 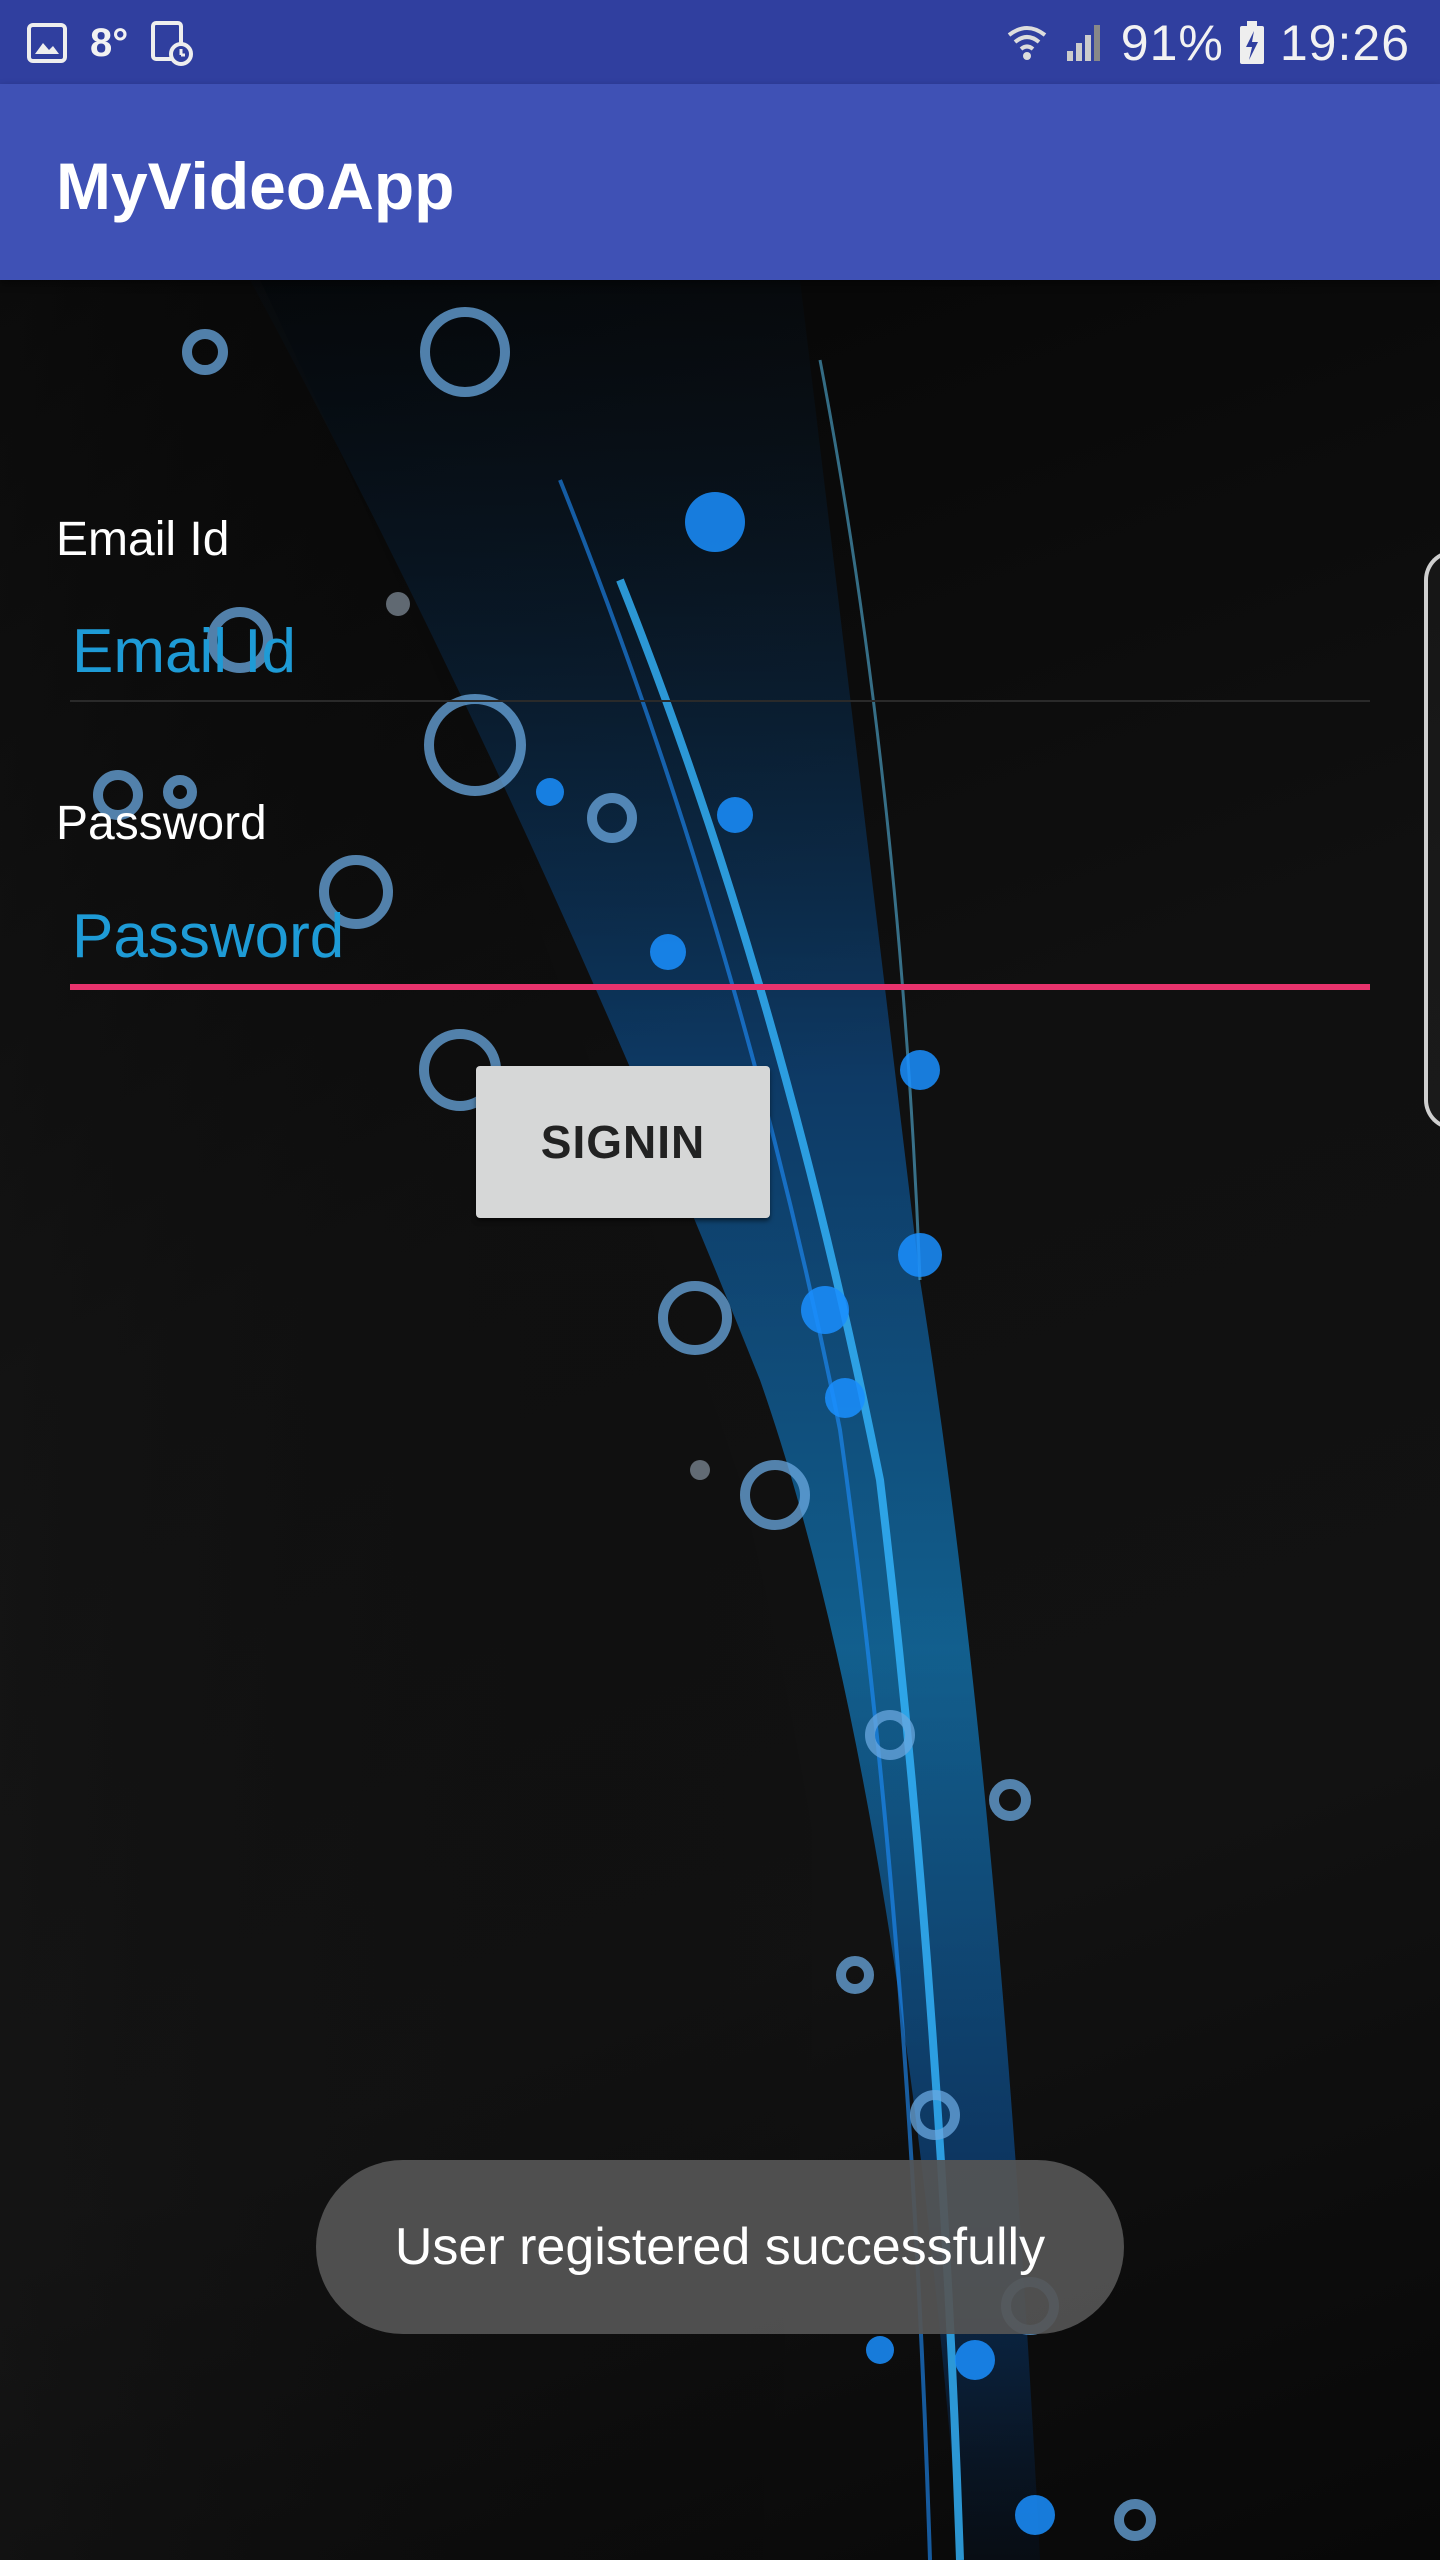 I want to click on wifi-icon, so click(x=1027, y=43).